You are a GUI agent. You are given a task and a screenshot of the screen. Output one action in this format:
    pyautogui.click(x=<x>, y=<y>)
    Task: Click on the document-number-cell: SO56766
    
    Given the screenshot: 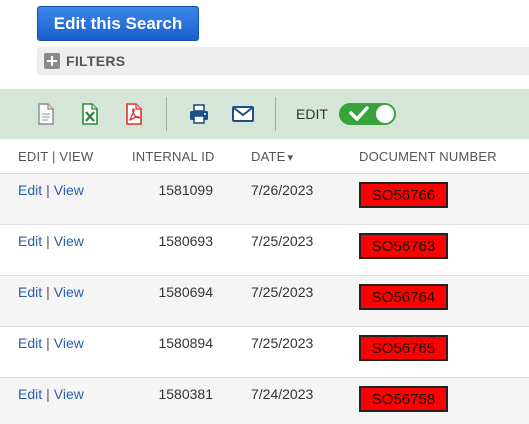 What is the action you would take?
    pyautogui.click(x=403, y=195)
    